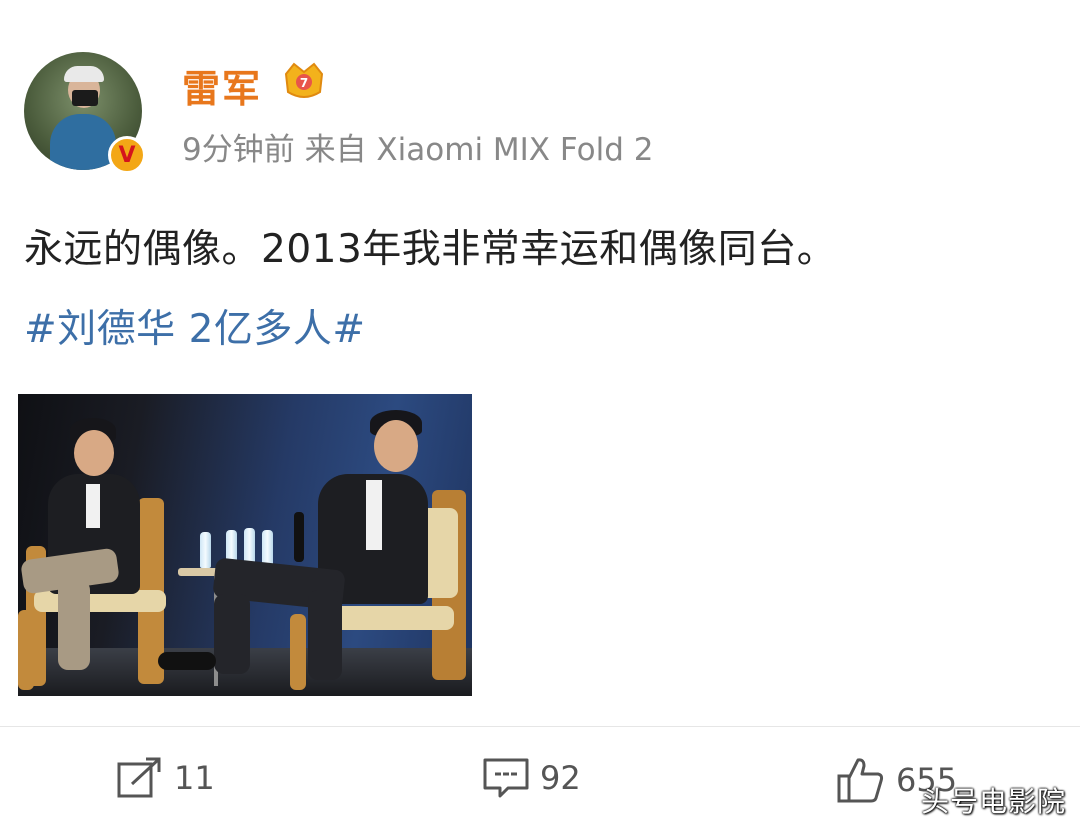 The width and height of the screenshot is (1080, 834). I want to click on repost-icon, so click(139, 777).